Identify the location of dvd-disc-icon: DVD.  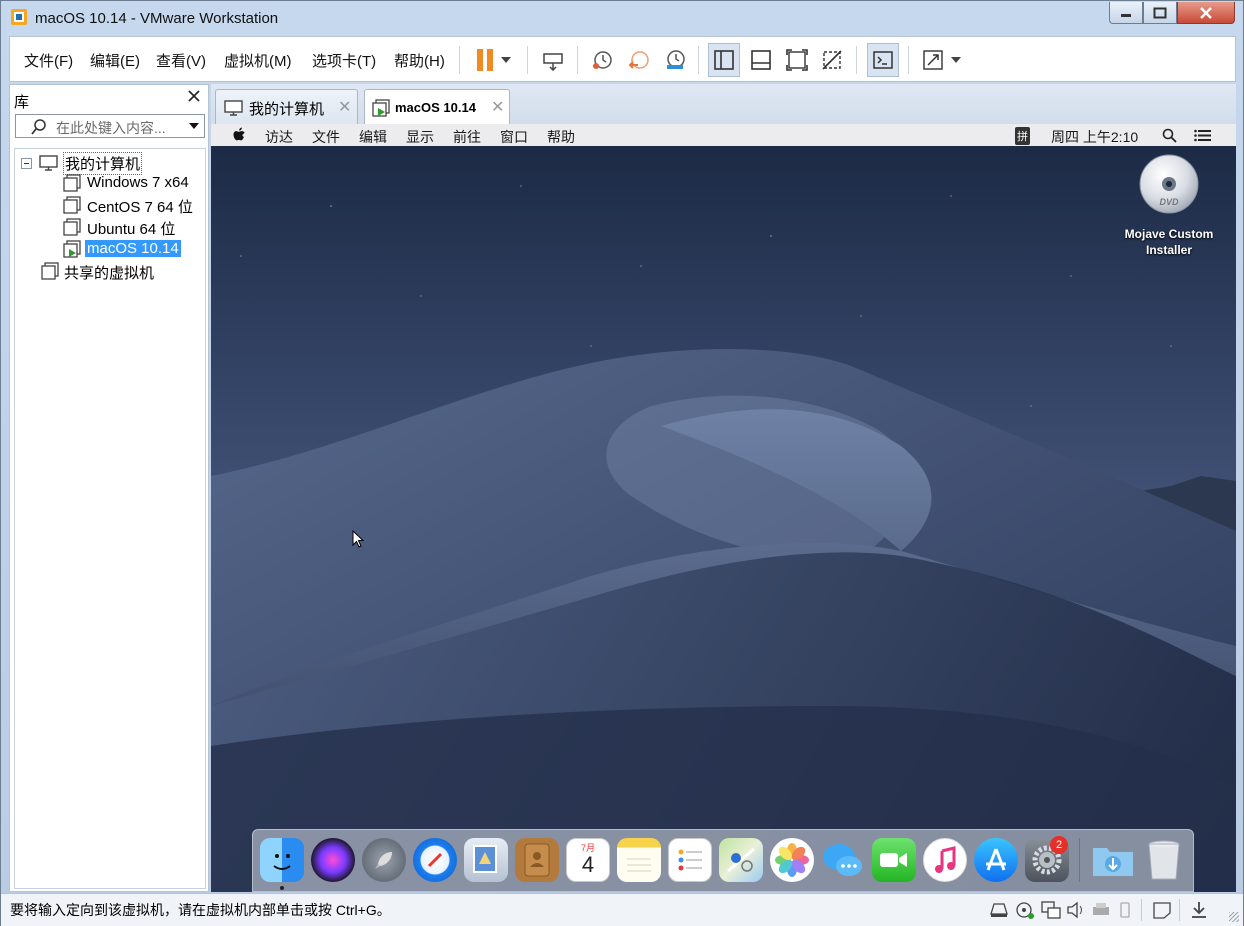
(1169, 184).